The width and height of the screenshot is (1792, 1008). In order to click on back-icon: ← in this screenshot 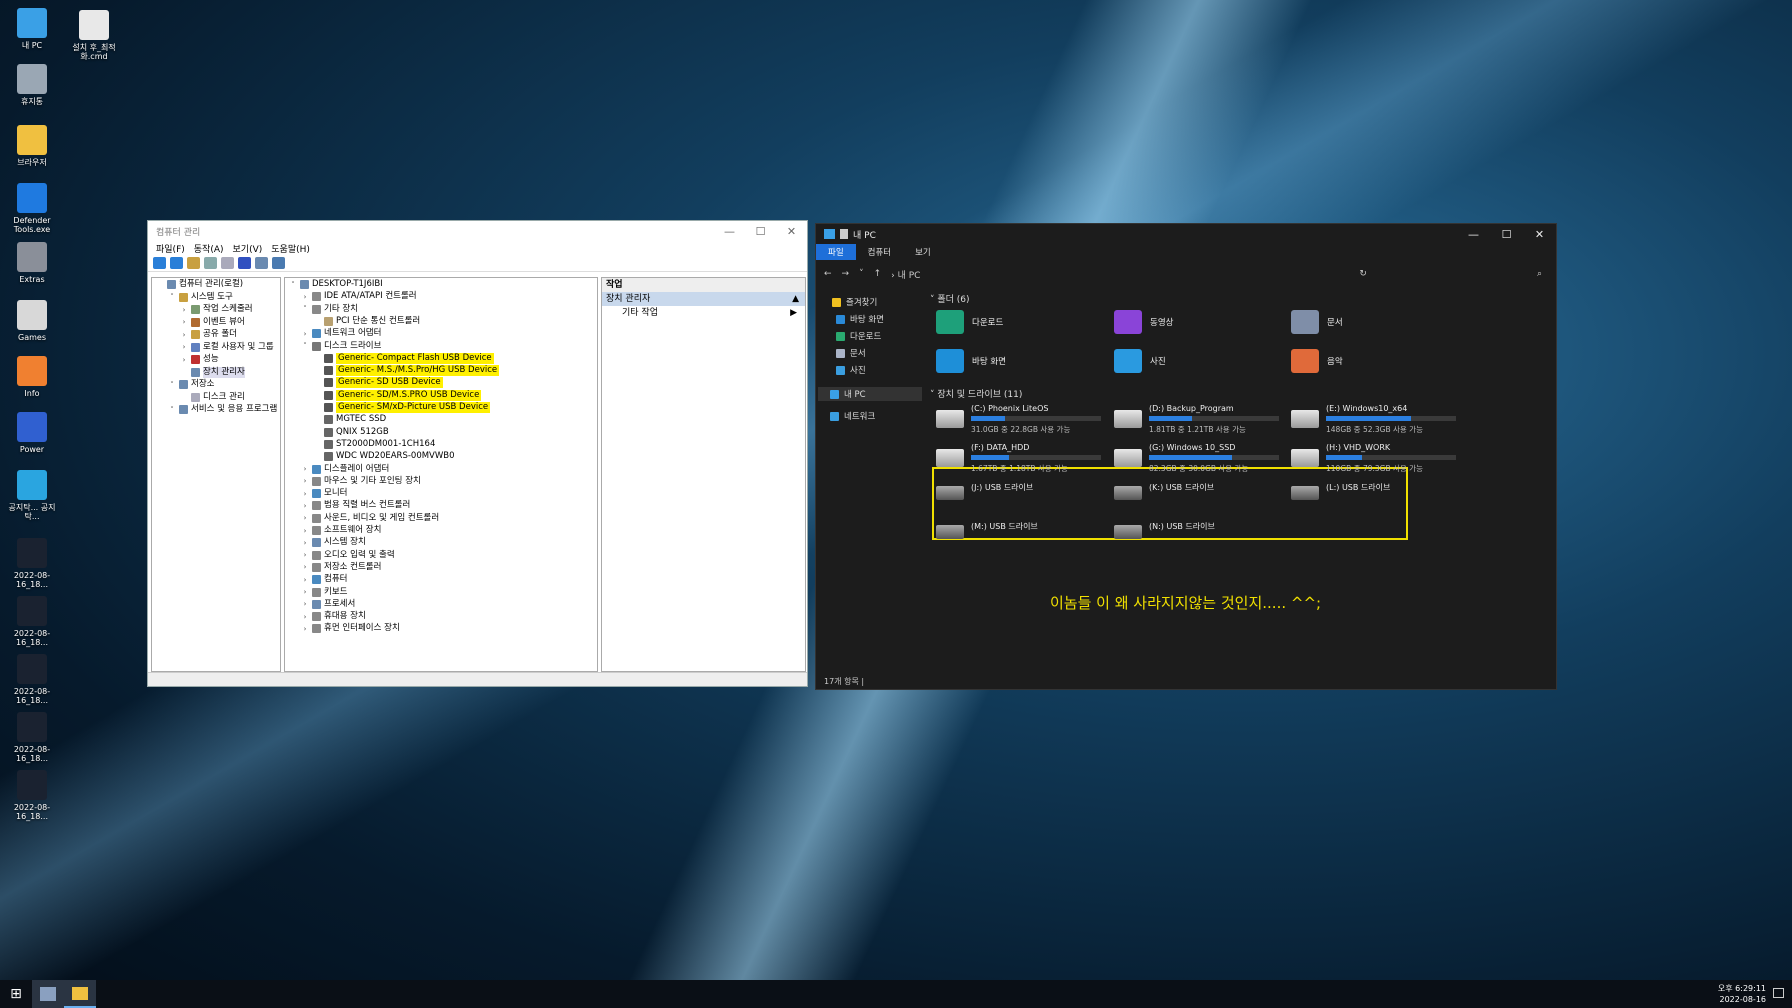, I will do `click(828, 274)`.